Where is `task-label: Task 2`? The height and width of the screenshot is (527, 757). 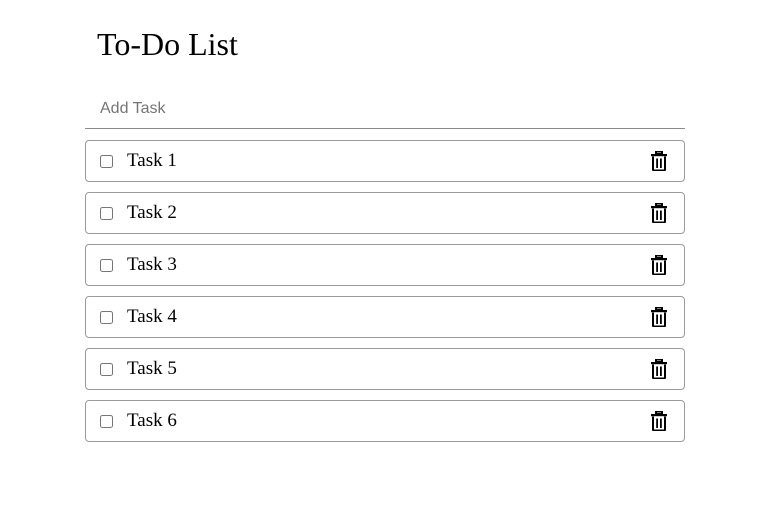 task-label: Task 2 is located at coordinates (152, 212).